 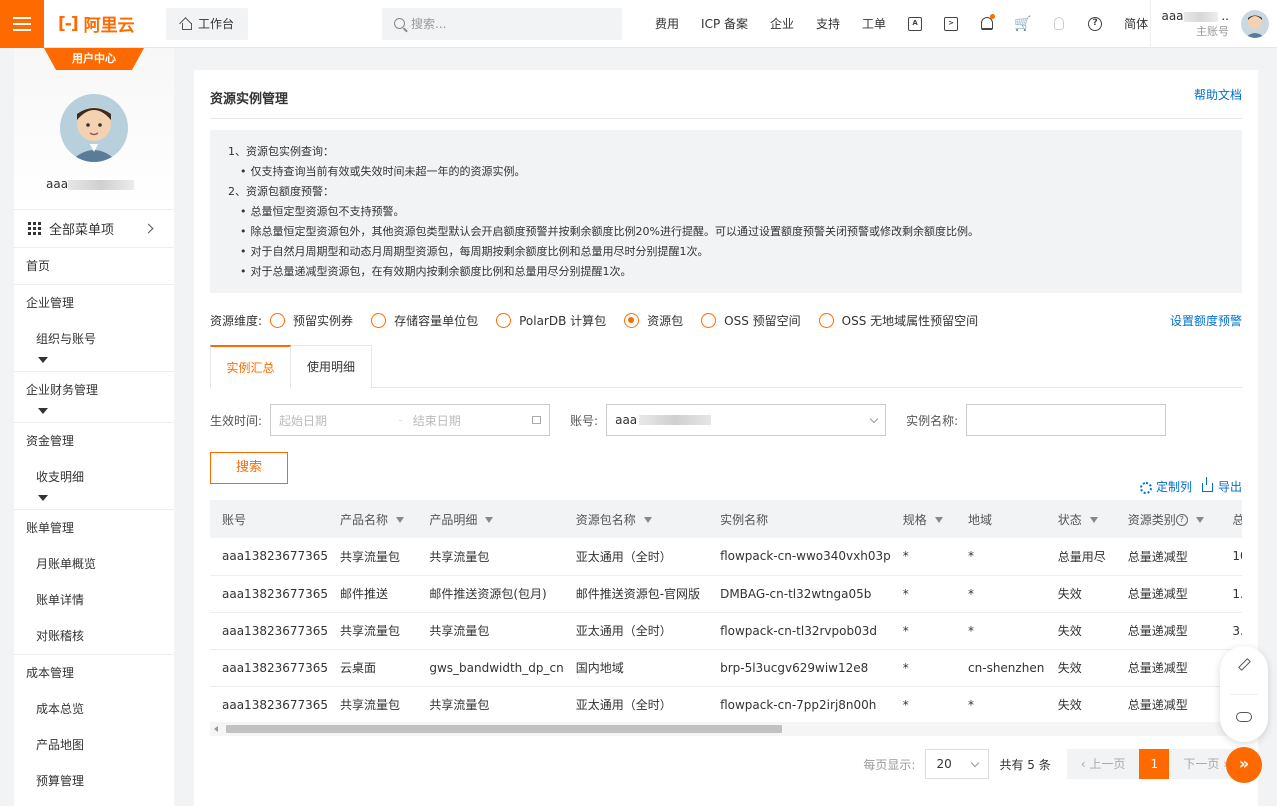 I want to click on all-menu-items: 全部菜单项, so click(x=94, y=229).